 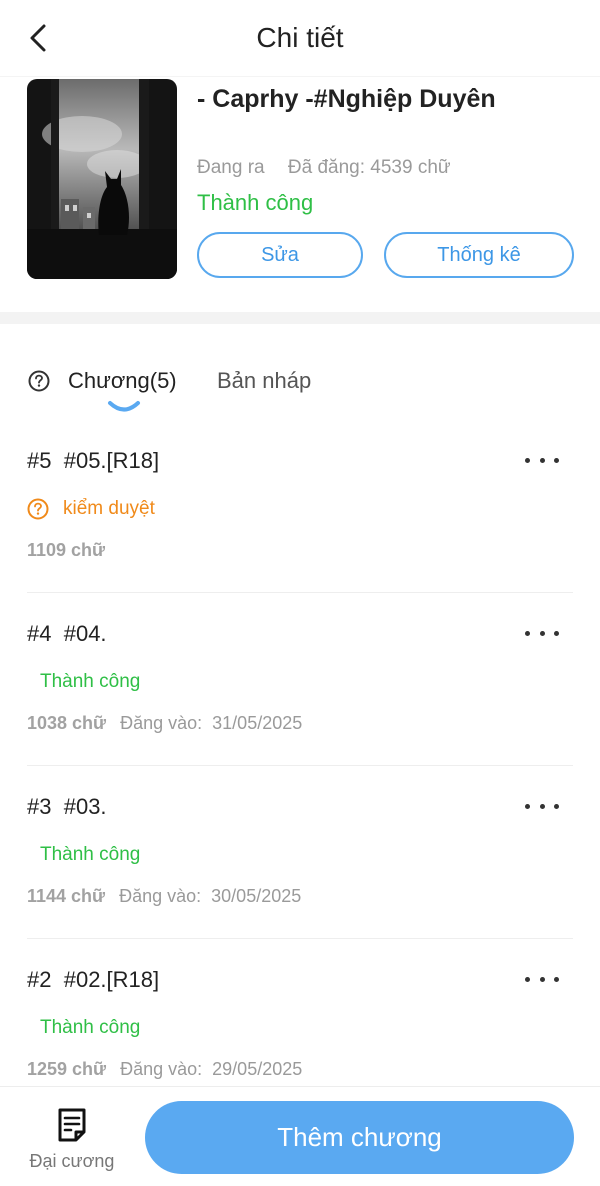 I want to click on tab-chapters: Chương(5), so click(x=122, y=381).